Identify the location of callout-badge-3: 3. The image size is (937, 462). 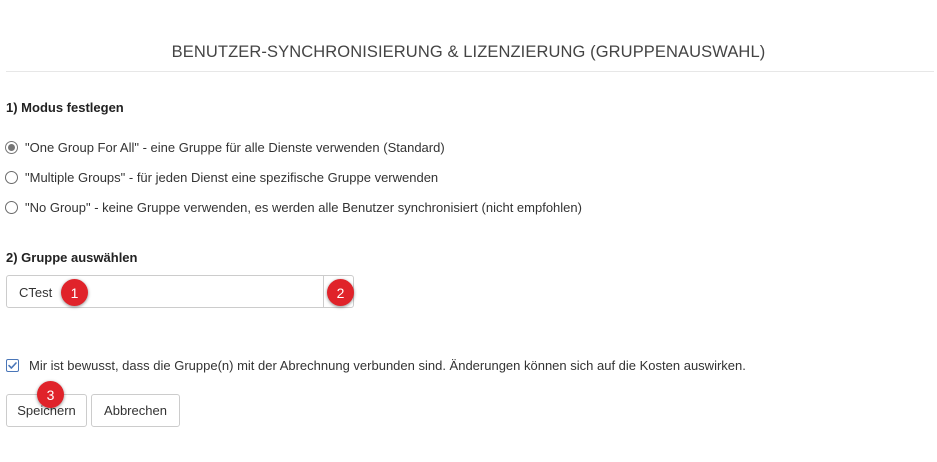
(50, 394).